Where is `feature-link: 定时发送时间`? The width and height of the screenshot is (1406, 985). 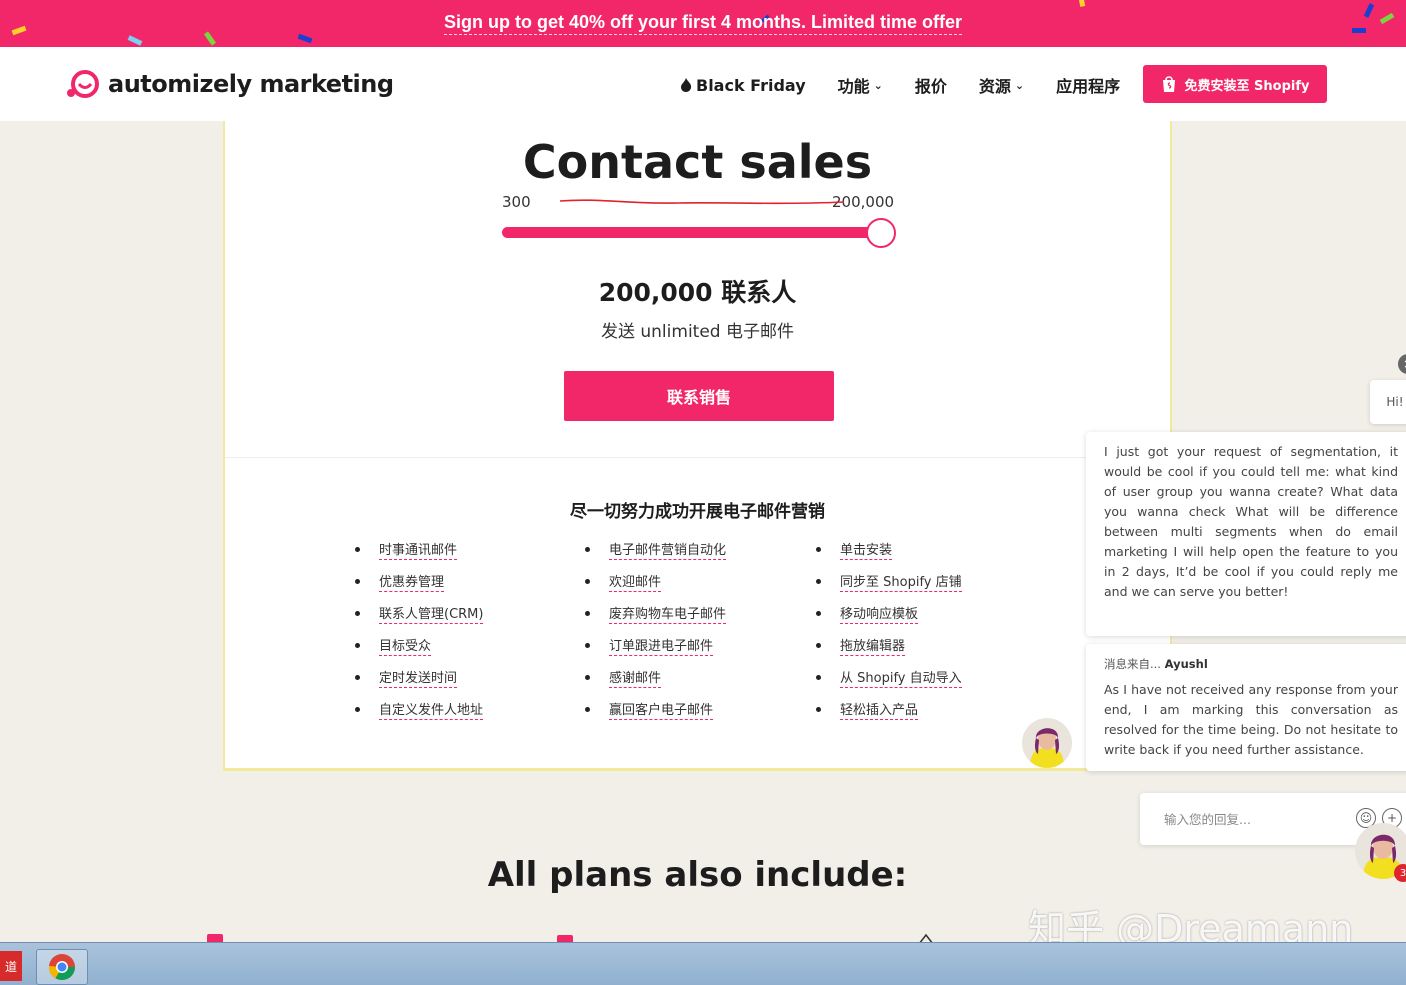 feature-link: 定时发送时间 is located at coordinates (418, 679).